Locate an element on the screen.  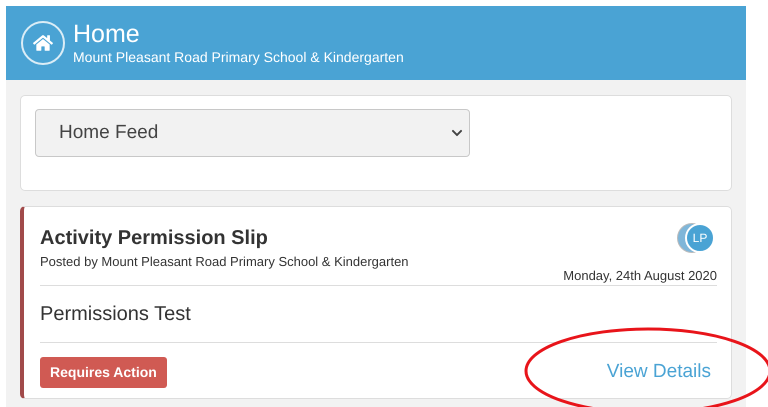
post-body: Permissions Test is located at coordinates (116, 314).